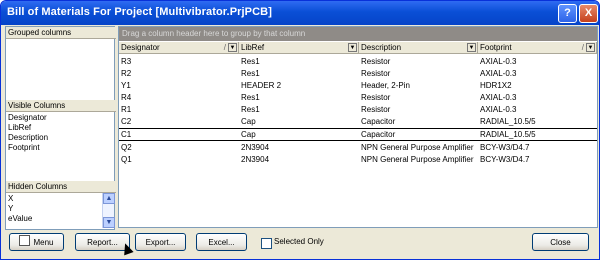  What do you see at coordinates (61, 187) in the screenshot?
I see `hidden-columns-header: Hidden Columns` at bounding box center [61, 187].